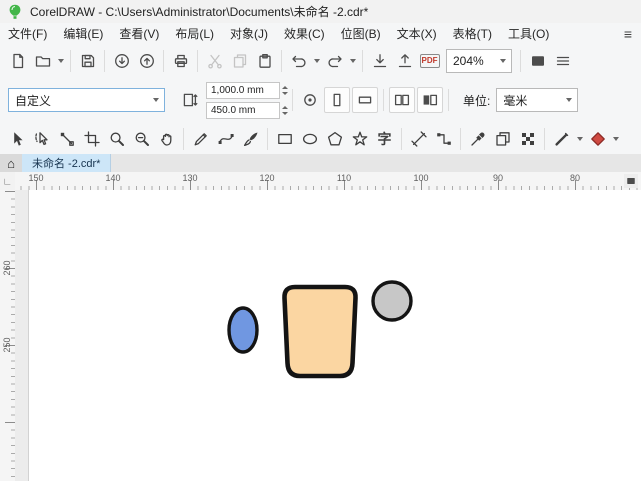 The width and height of the screenshot is (641, 481). What do you see at coordinates (337, 100) in the screenshot?
I see `portrait-orientation-button` at bounding box center [337, 100].